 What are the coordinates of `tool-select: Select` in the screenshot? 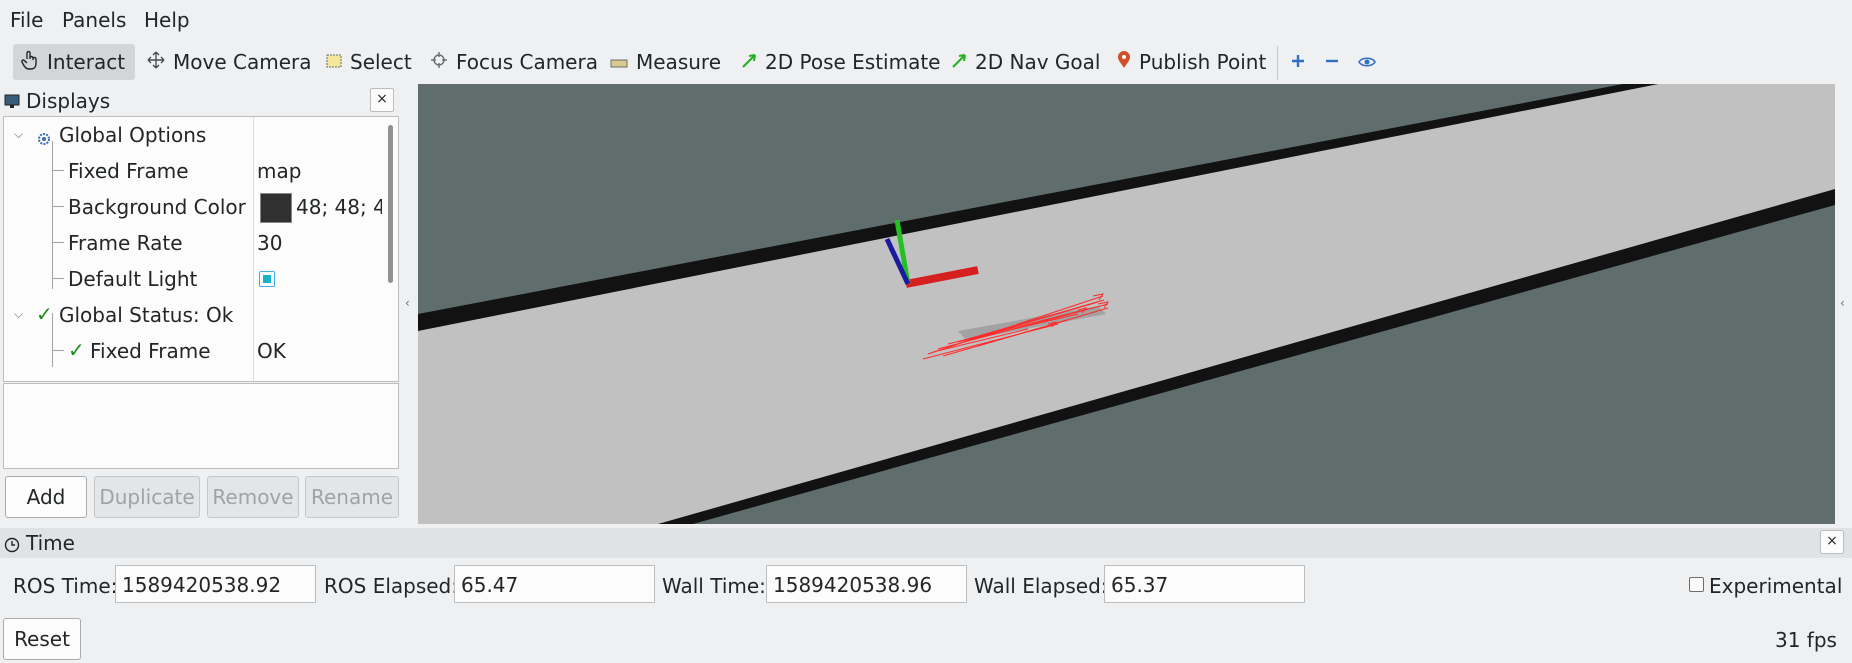 It's located at (369, 62).